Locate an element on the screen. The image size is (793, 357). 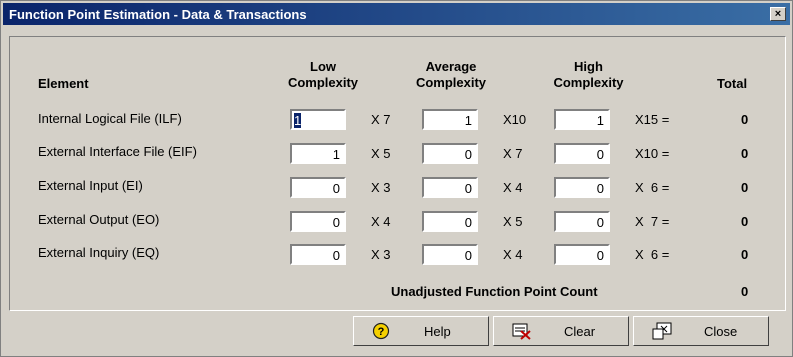
button-bar: ? Help Clear Close is located at coordinates (396, 331).